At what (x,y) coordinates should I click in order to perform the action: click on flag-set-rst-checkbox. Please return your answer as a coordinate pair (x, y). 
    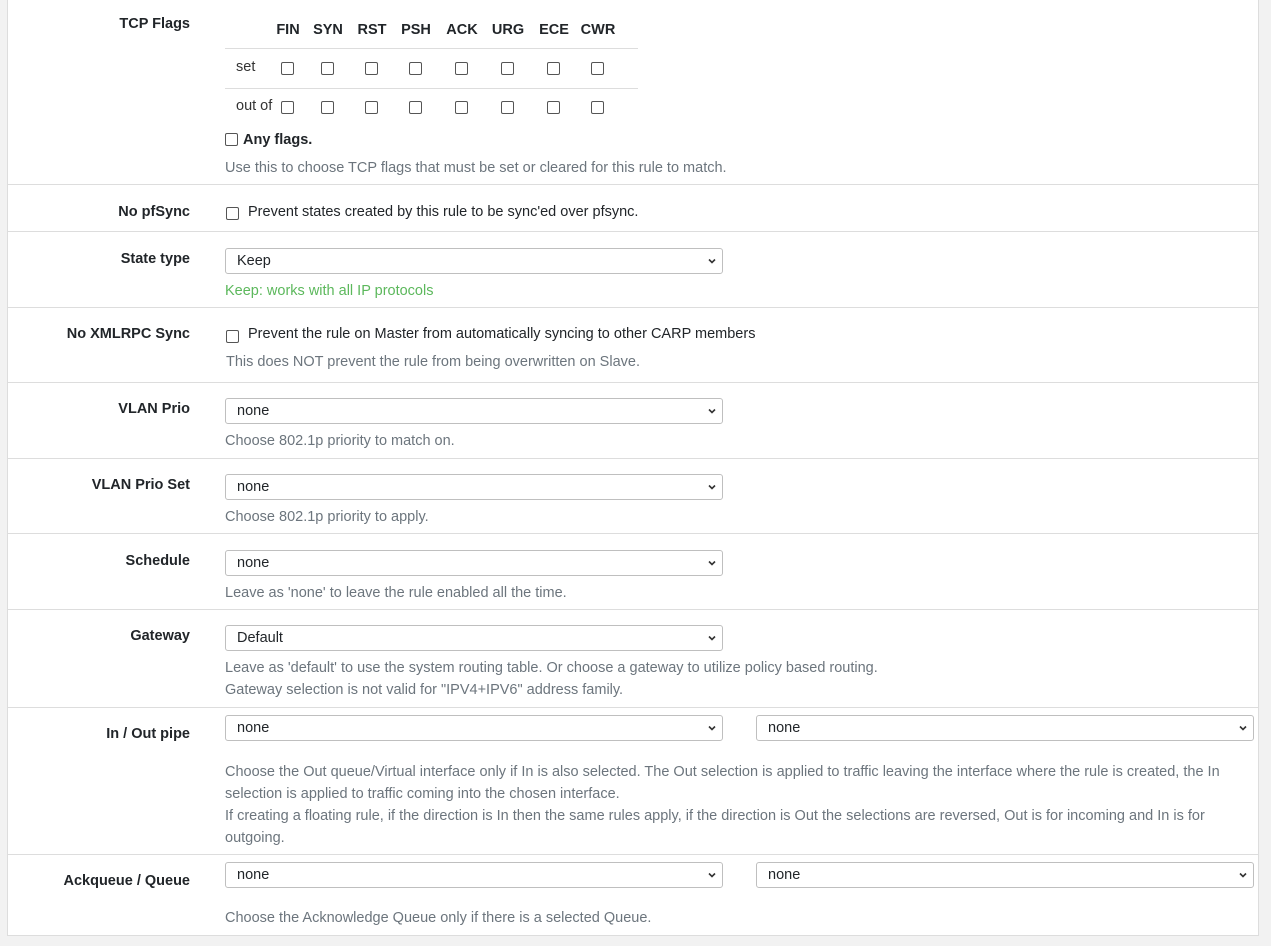
    Looking at the image, I should click on (371, 68).